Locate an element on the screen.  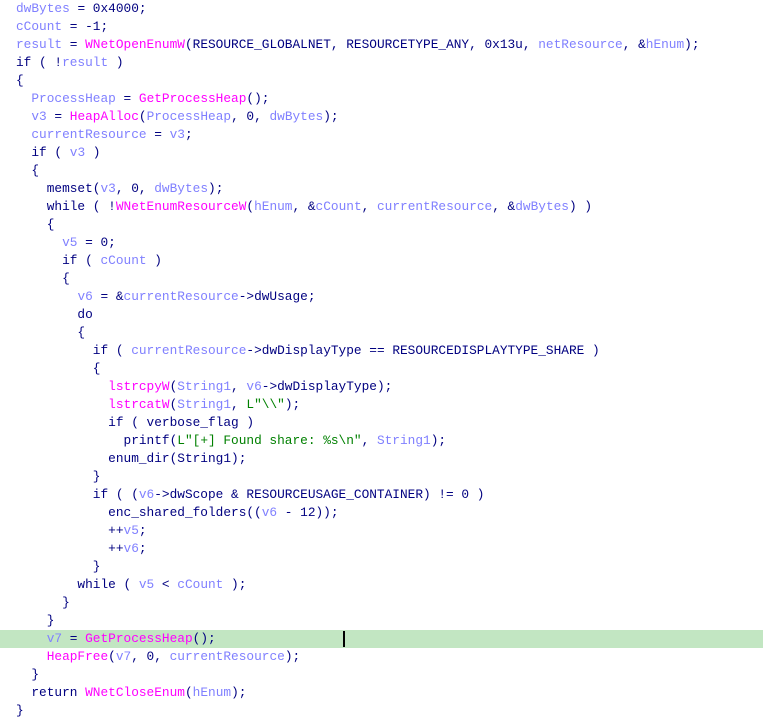
code-line: if ( !result ) is located at coordinates (381, 63).